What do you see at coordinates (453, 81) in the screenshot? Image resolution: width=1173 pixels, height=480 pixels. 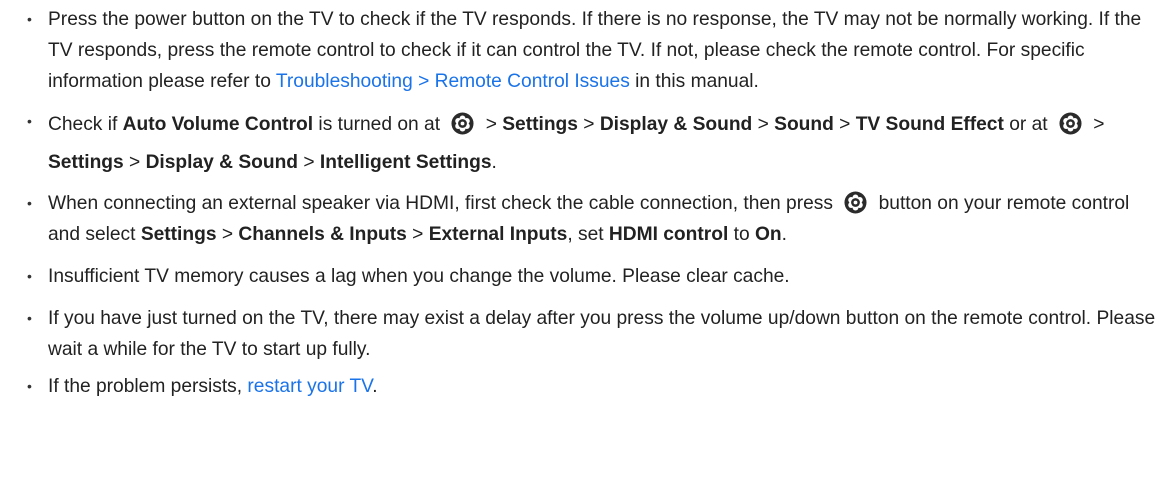 I see `remote-control-issues-link: Troubleshooting > Remote Control Issues` at bounding box center [453, 81].